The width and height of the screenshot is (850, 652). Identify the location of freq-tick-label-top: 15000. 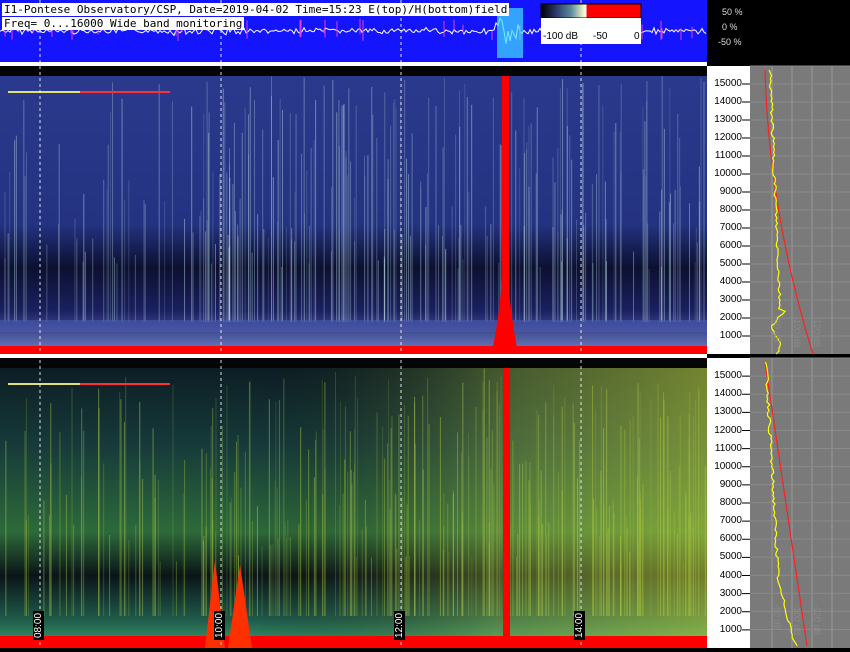
(728, 83).